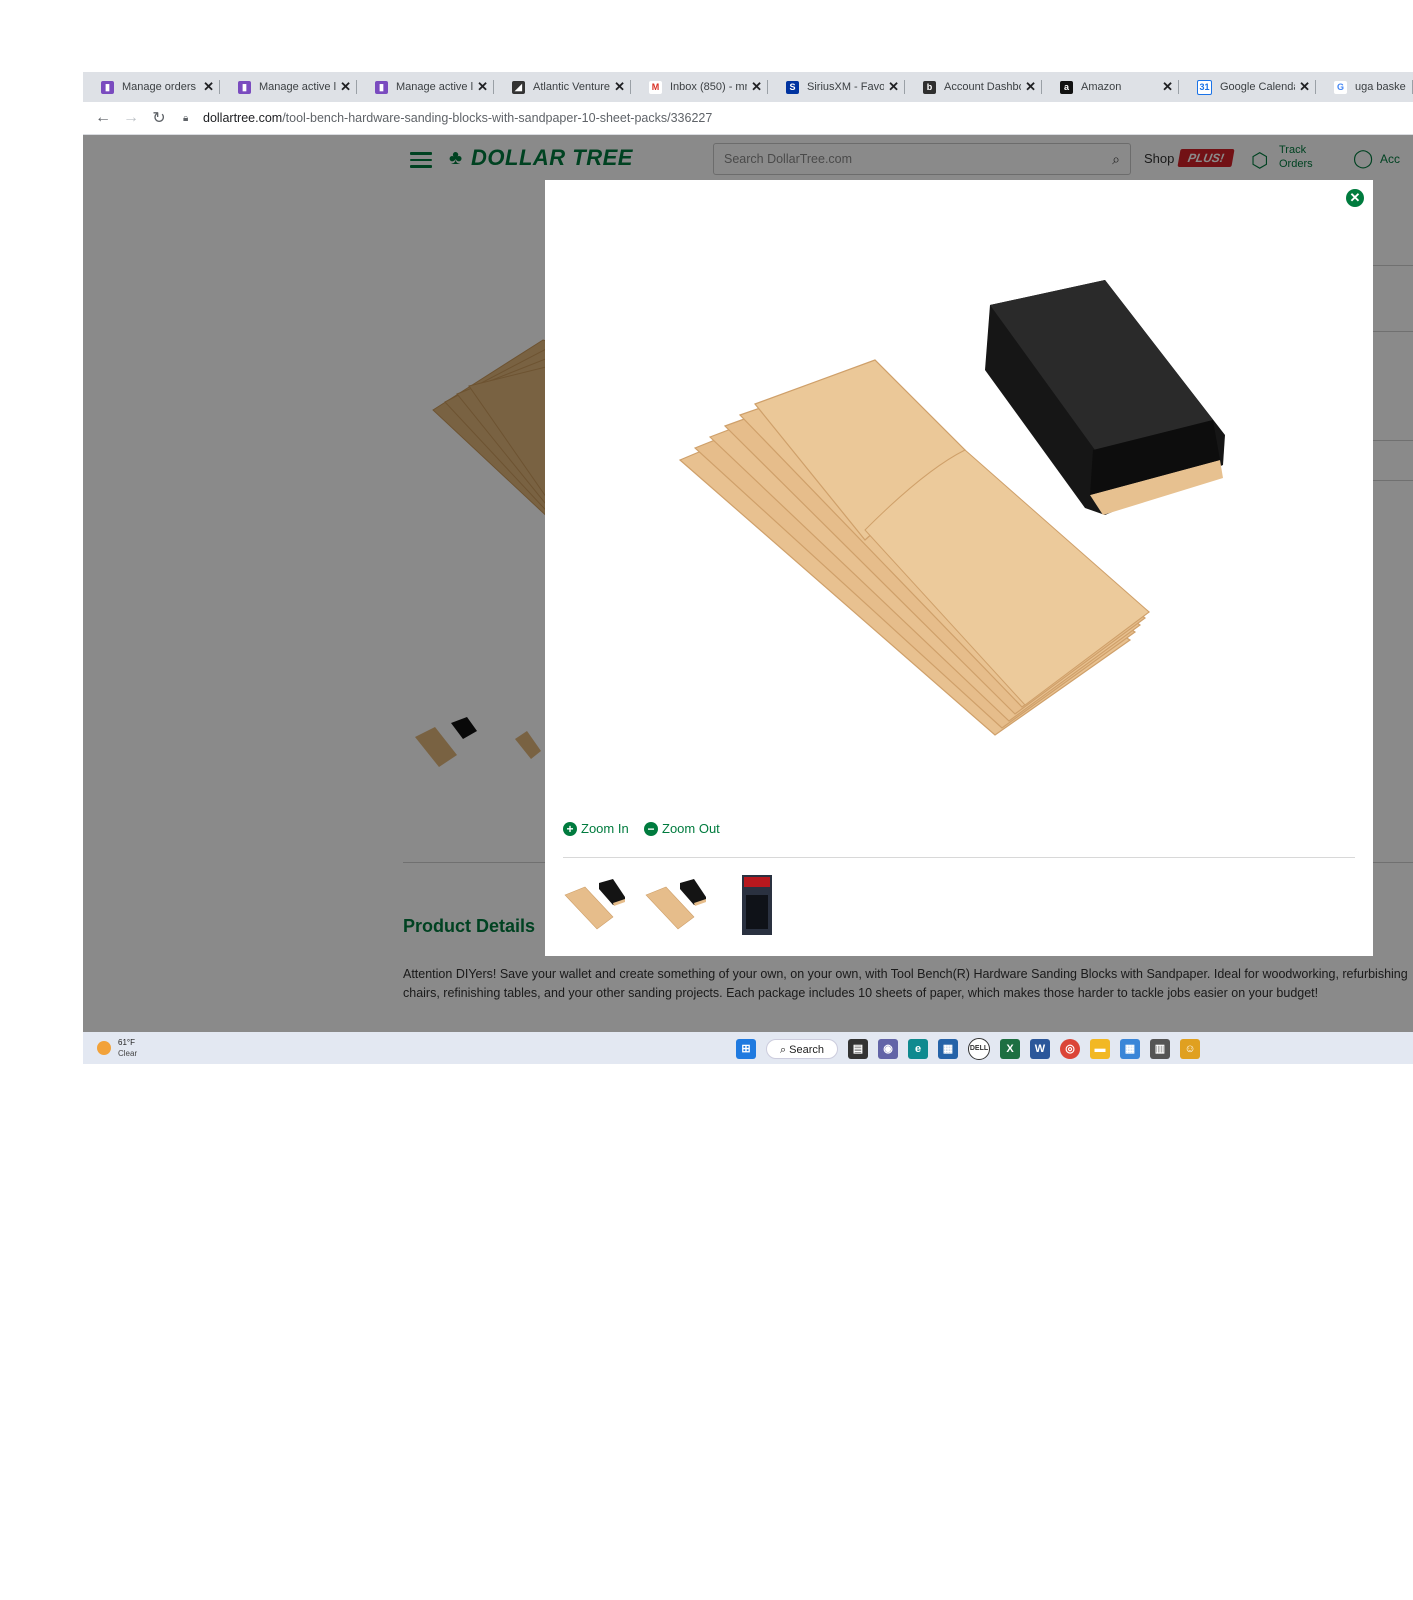 This screenshot has width=1413, height=1600. What do you see at coordinates (1101, 87) in the screenshot?
I see `tab-label: Amazon` at bounding box center [1101, 87].